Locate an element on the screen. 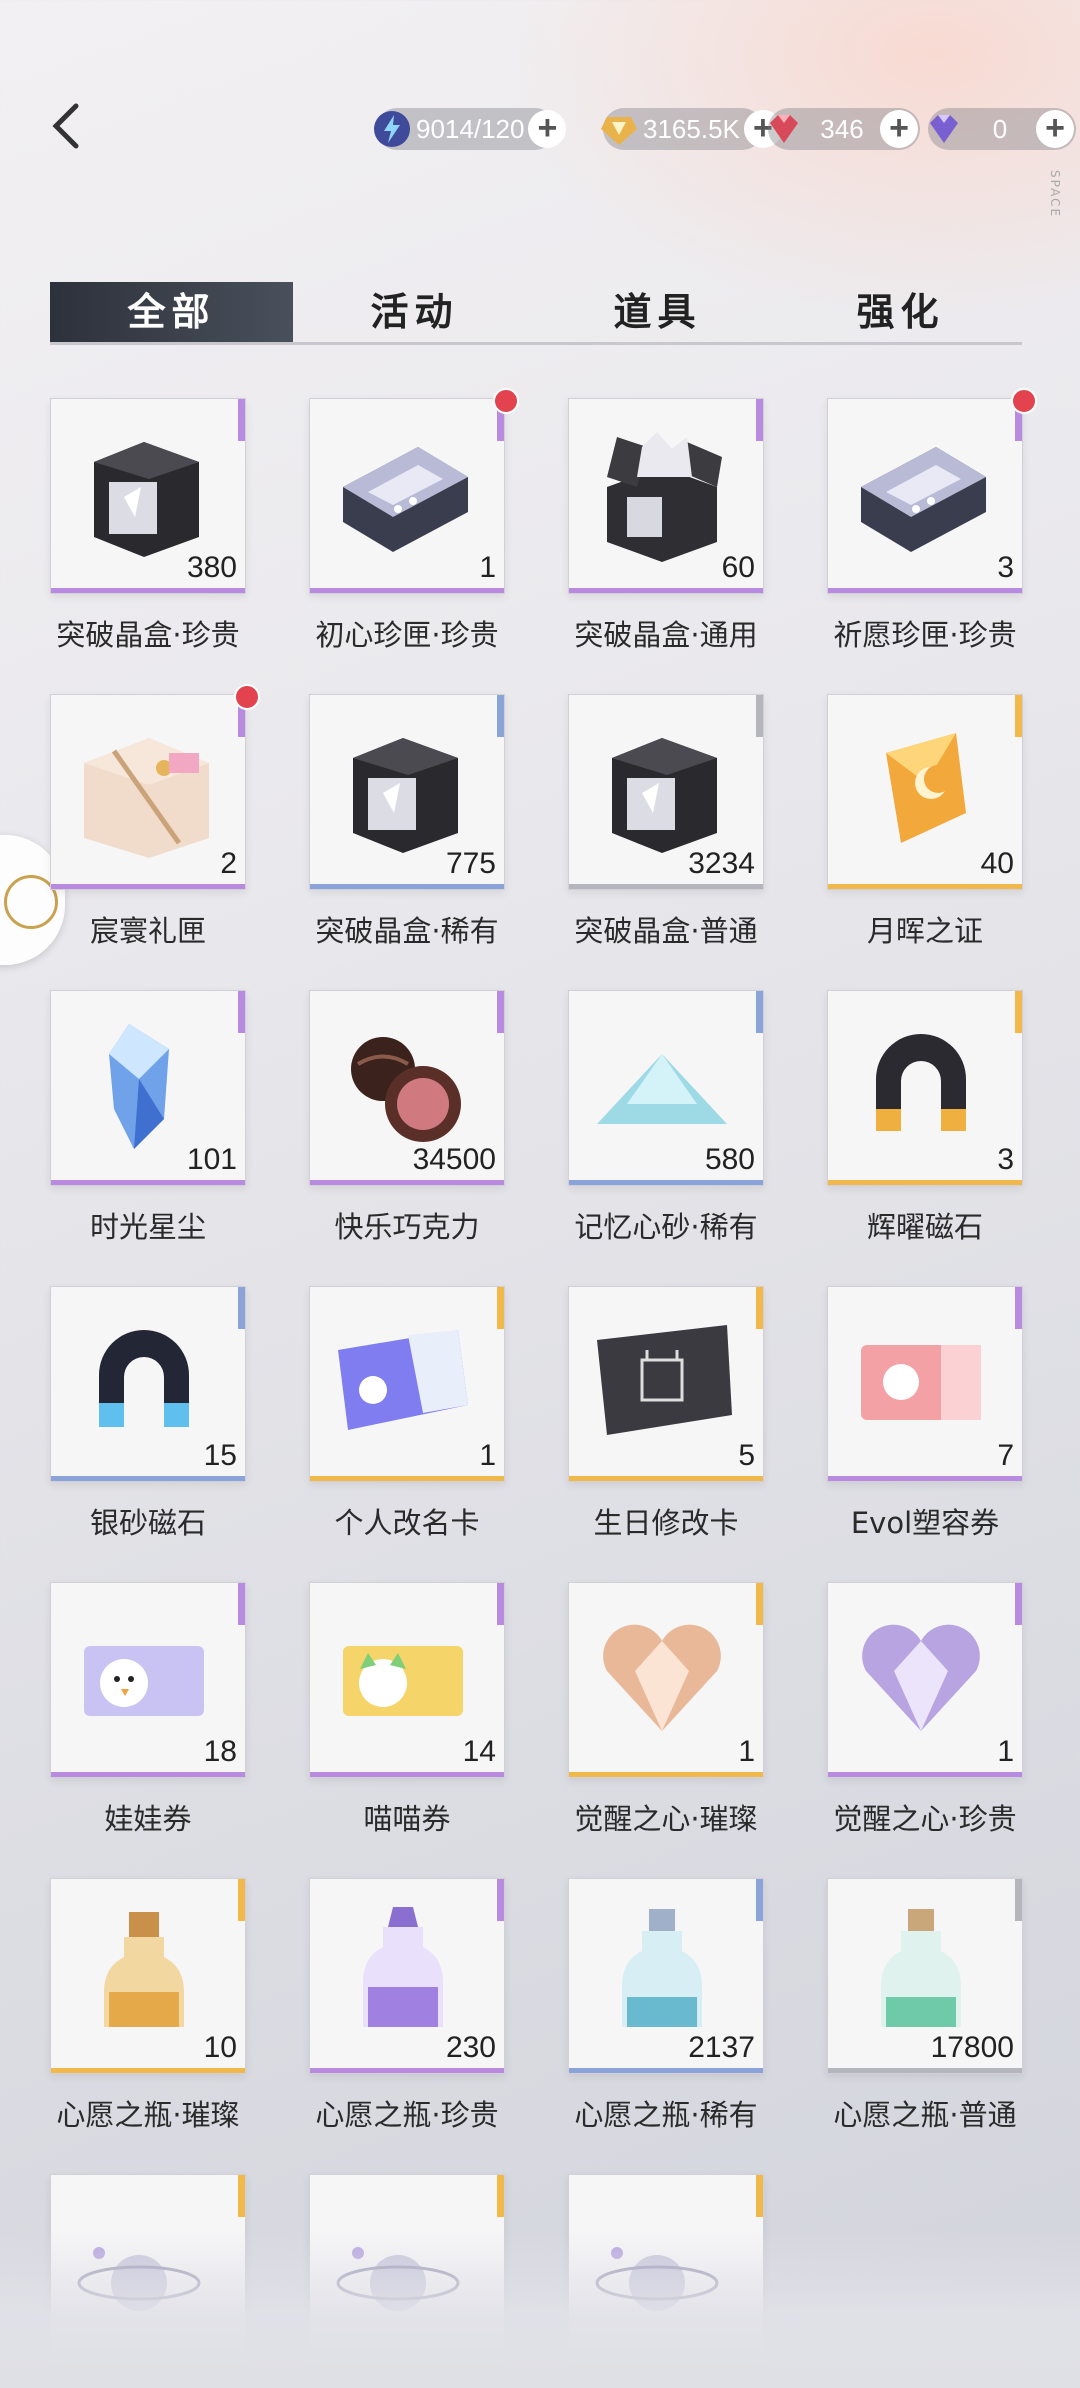 The width and height of the screenshot is (1080, 2388). tab-0: 全部 is located at coordinates (171, 312).